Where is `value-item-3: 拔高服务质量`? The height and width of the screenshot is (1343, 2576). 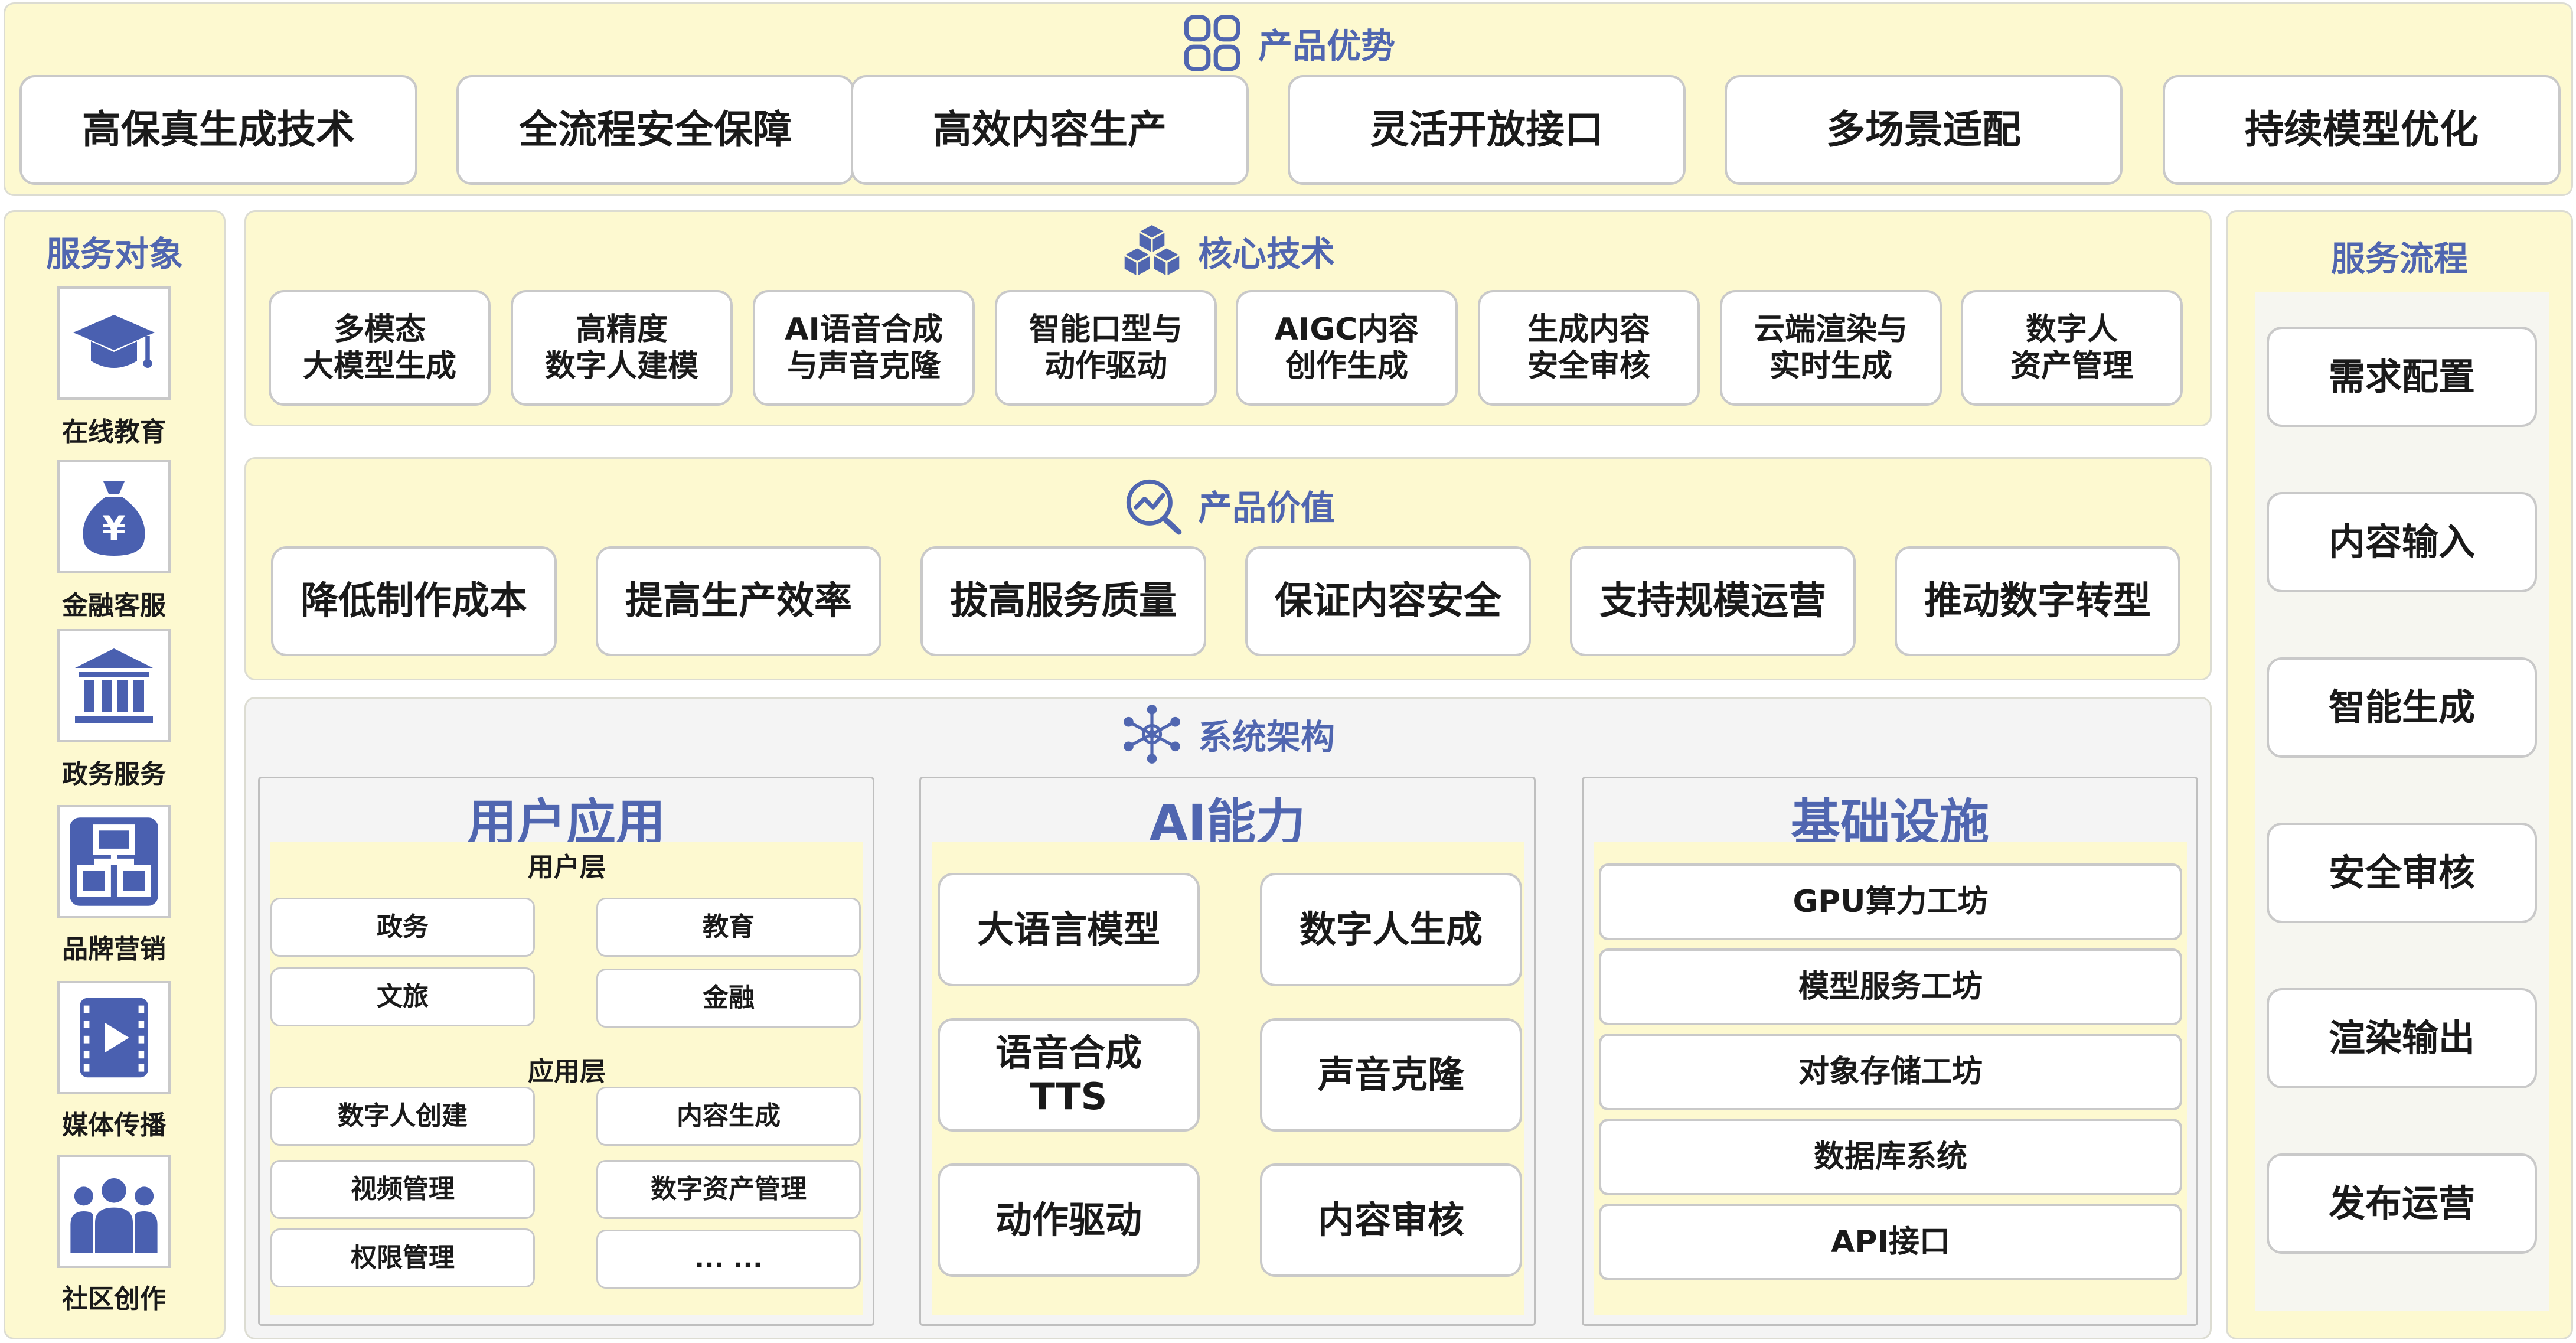
value-item-3: 拔高服务质量 is located at coordinates (1063, 601).